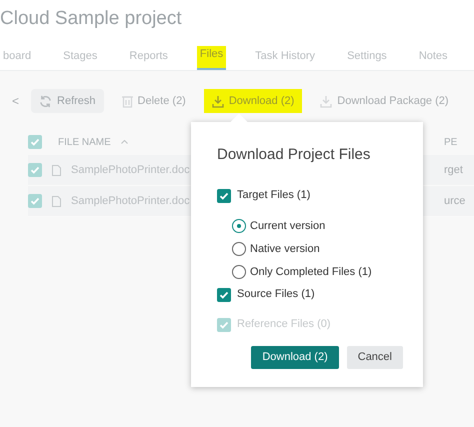 The width and height of the screenshot is (474, 427). I want to click on option-label: Reference Files (0), so click(284, 324).